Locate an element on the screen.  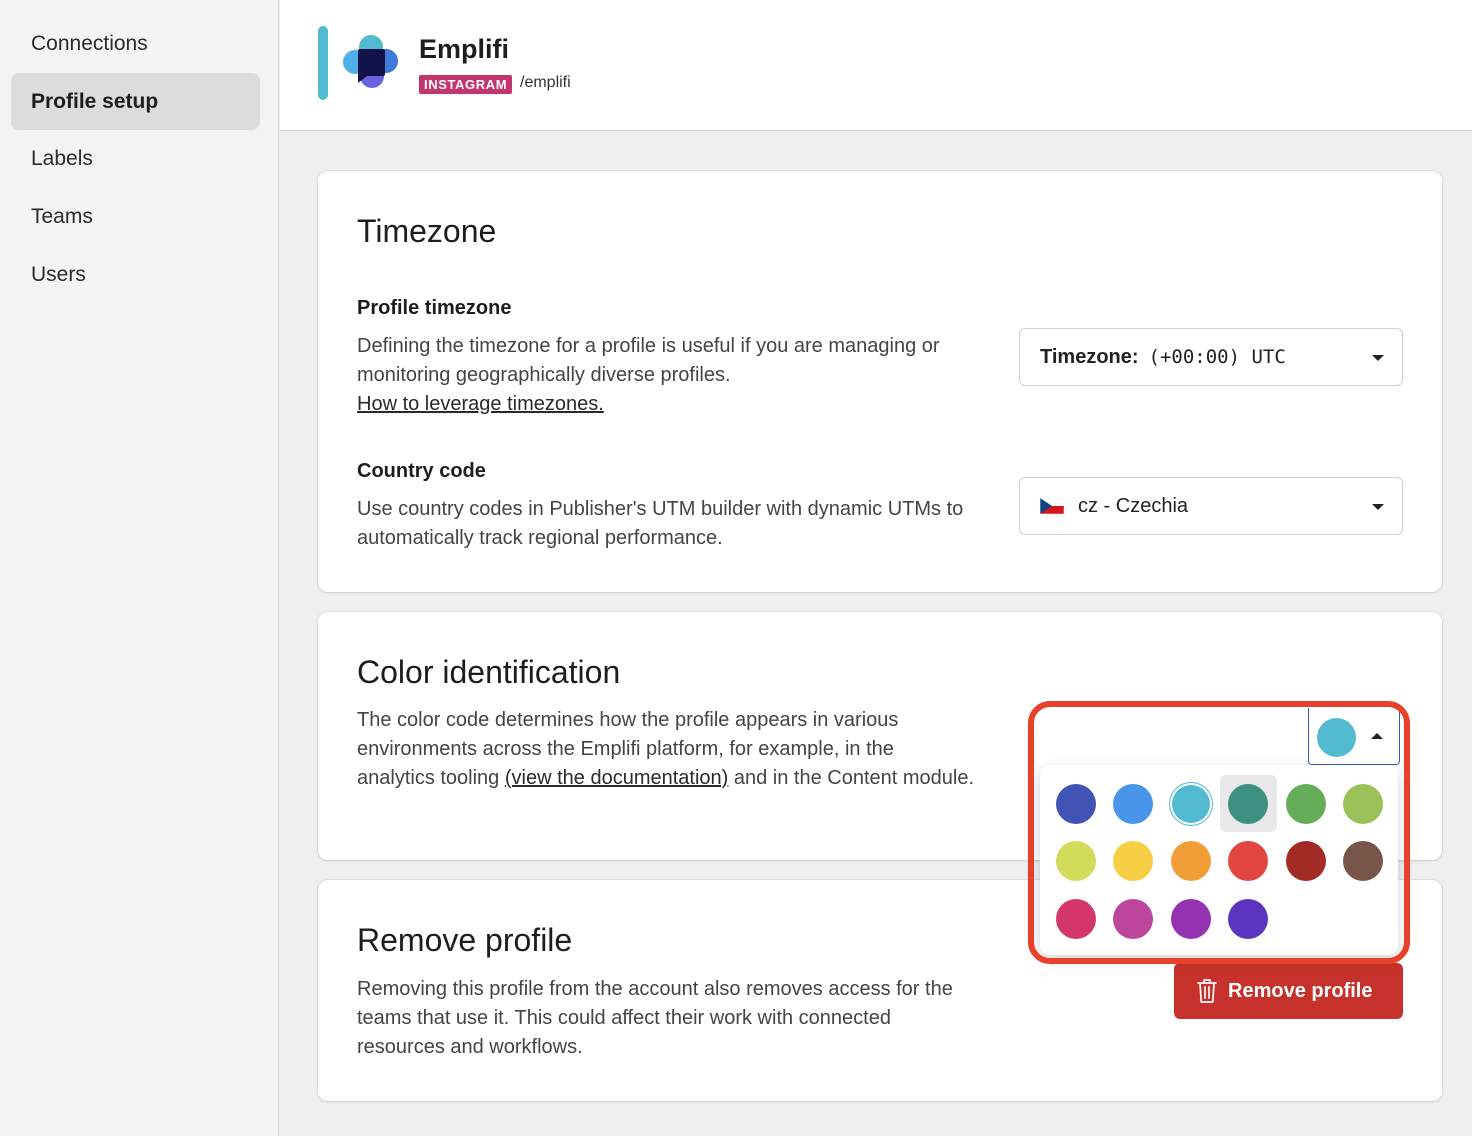
documentation-link: (view the documentation) is located at coordinates (616, 778).